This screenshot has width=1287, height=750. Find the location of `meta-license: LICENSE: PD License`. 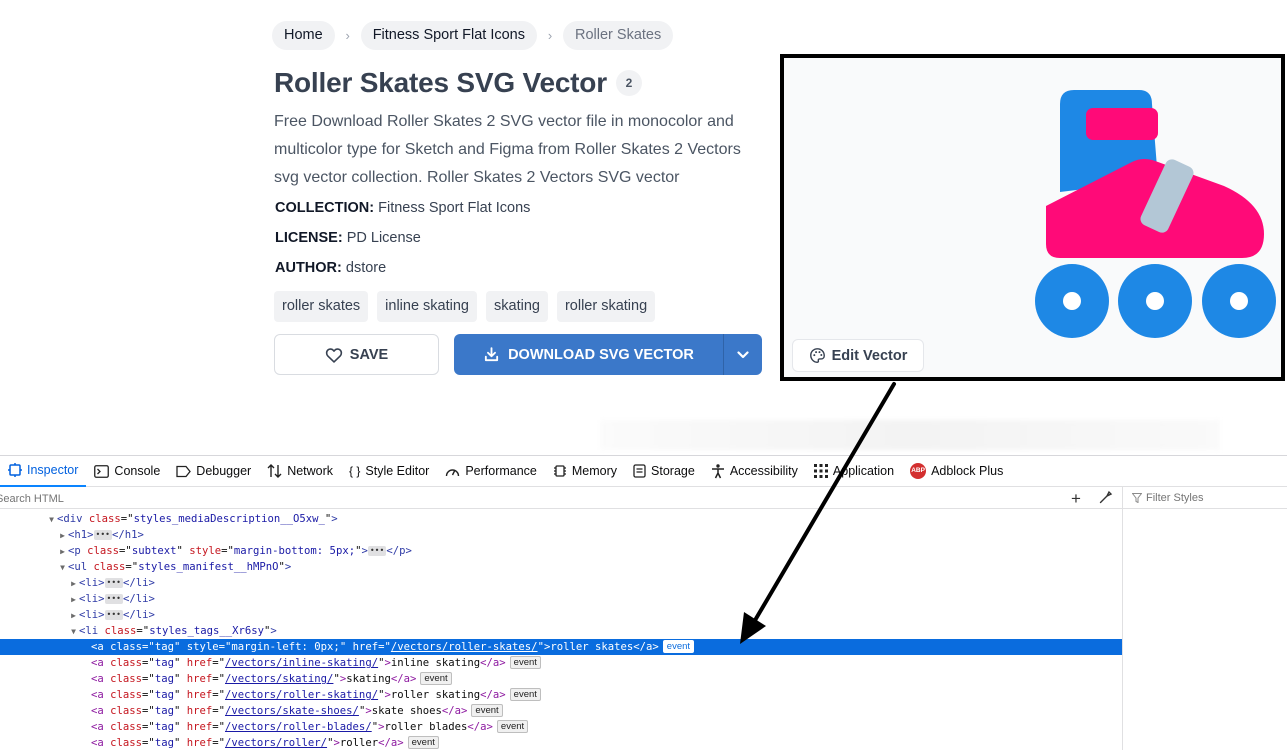

meta-license: LICENSE: PD License is located at coordinates (348, 238).